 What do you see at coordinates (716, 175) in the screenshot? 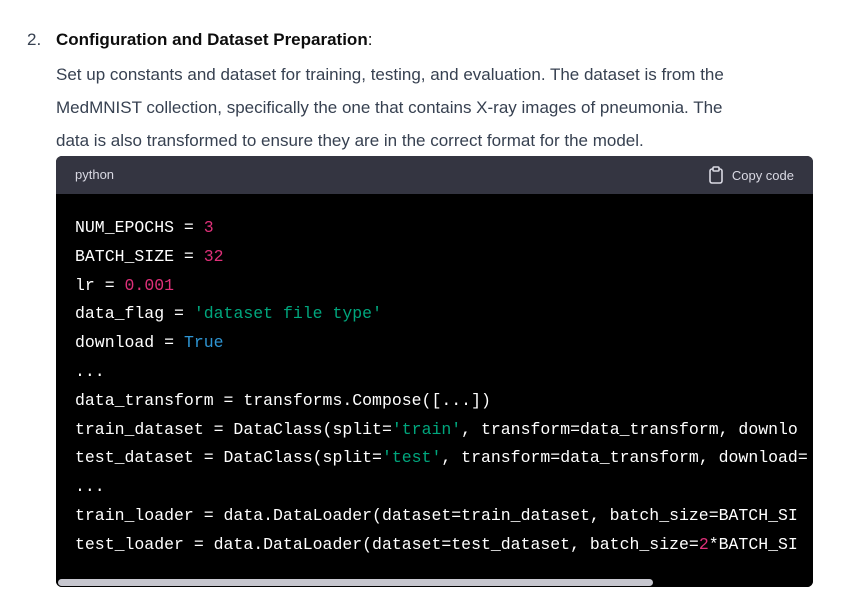
I see `clipboard-icon` at bounding box center [716, 175].